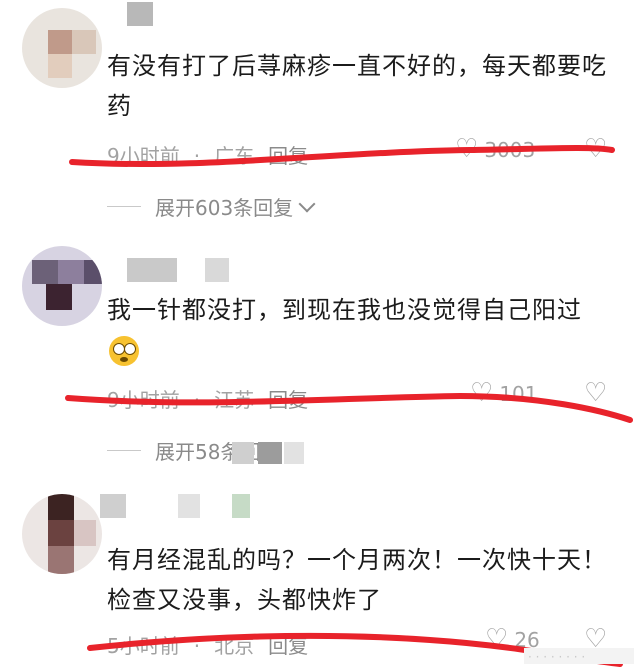 This screenshot has width=640, height=670. Describe the element at coordinates (224, 208) in the screenshot. I see `expand-label: 展开603条回复` at that location.